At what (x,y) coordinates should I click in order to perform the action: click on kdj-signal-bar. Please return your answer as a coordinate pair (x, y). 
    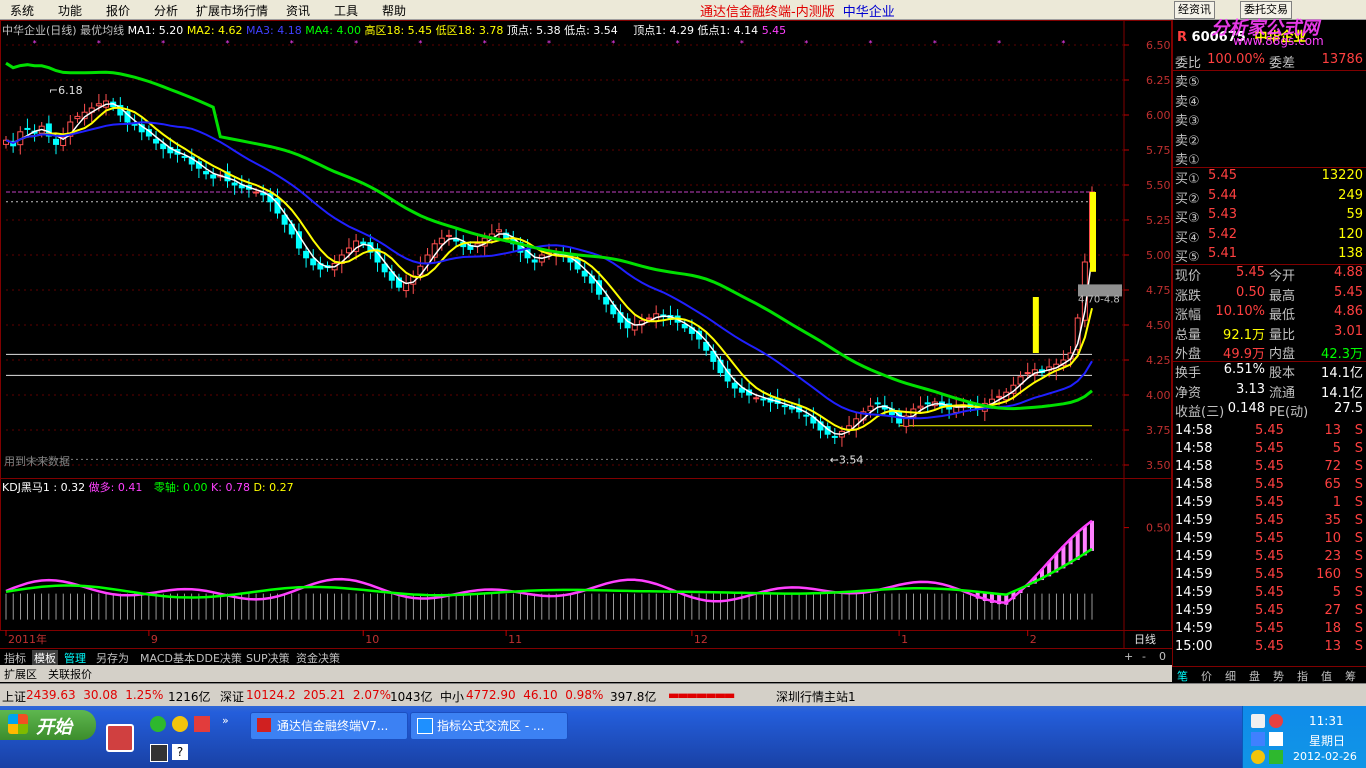
    Looking at the image, I should click on (1092, 535).